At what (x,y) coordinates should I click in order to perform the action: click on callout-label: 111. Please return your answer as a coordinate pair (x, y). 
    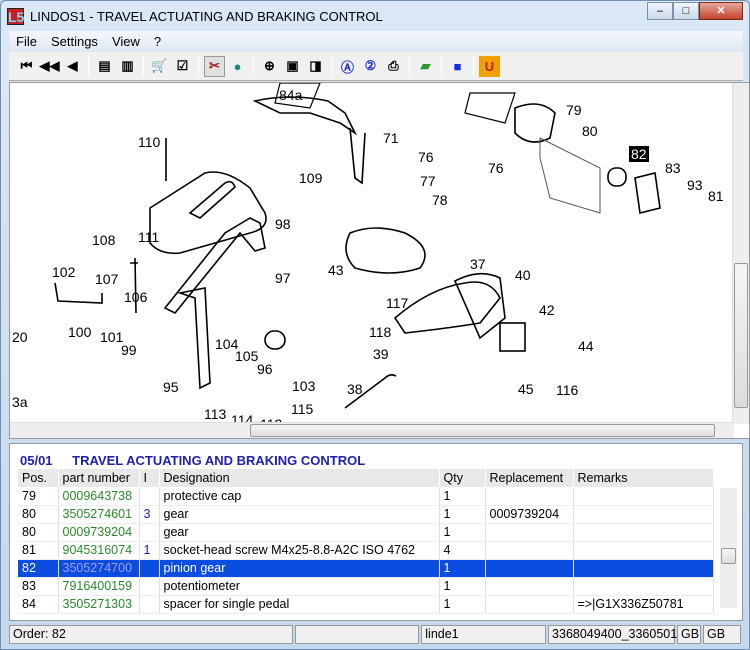
    Looking at the image, I should click on (148, 237).